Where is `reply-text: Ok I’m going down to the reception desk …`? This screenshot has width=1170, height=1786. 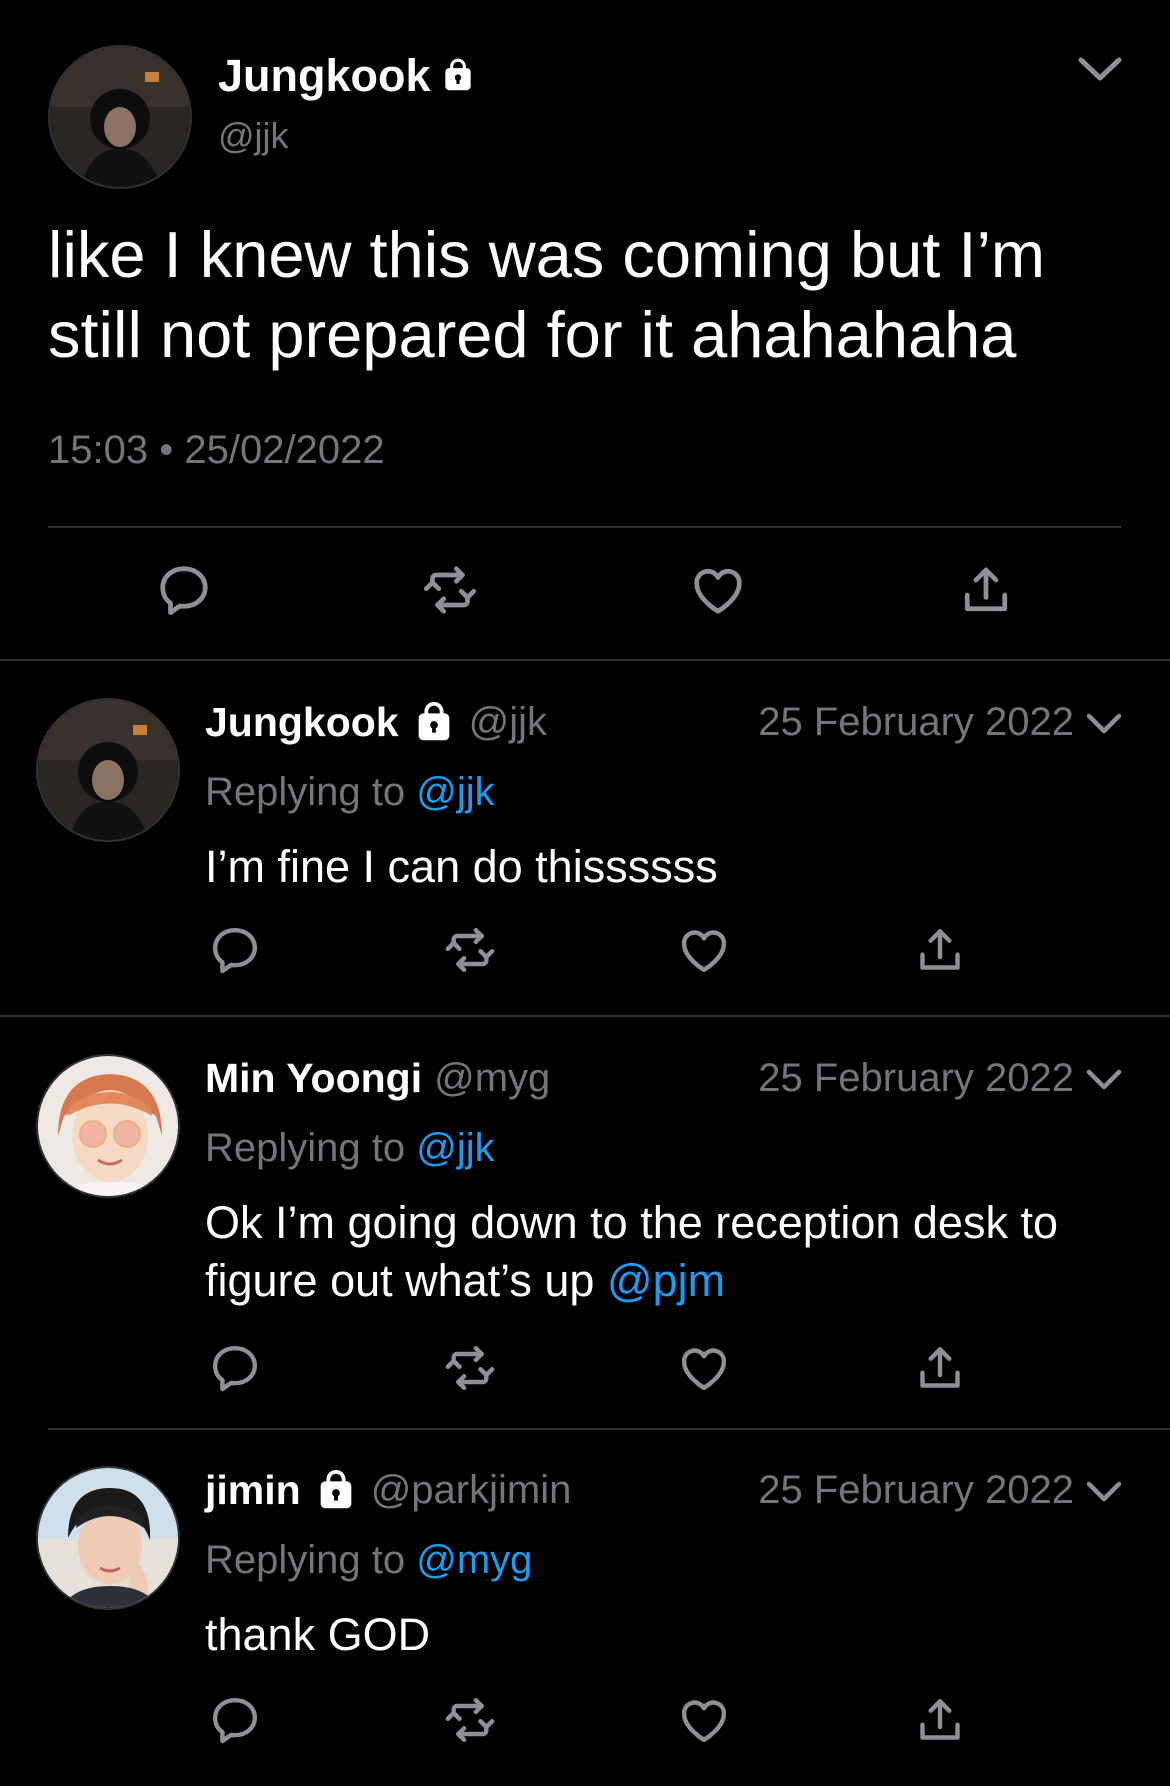 reply-text: Ok I’m going down to the reception desk … is located at coordinates (665, 1252).